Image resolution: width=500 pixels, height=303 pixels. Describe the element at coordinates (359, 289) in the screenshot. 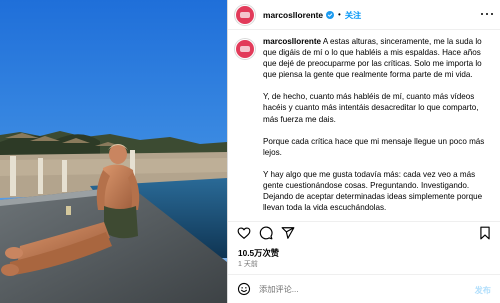

I see `comment-input` at that location.